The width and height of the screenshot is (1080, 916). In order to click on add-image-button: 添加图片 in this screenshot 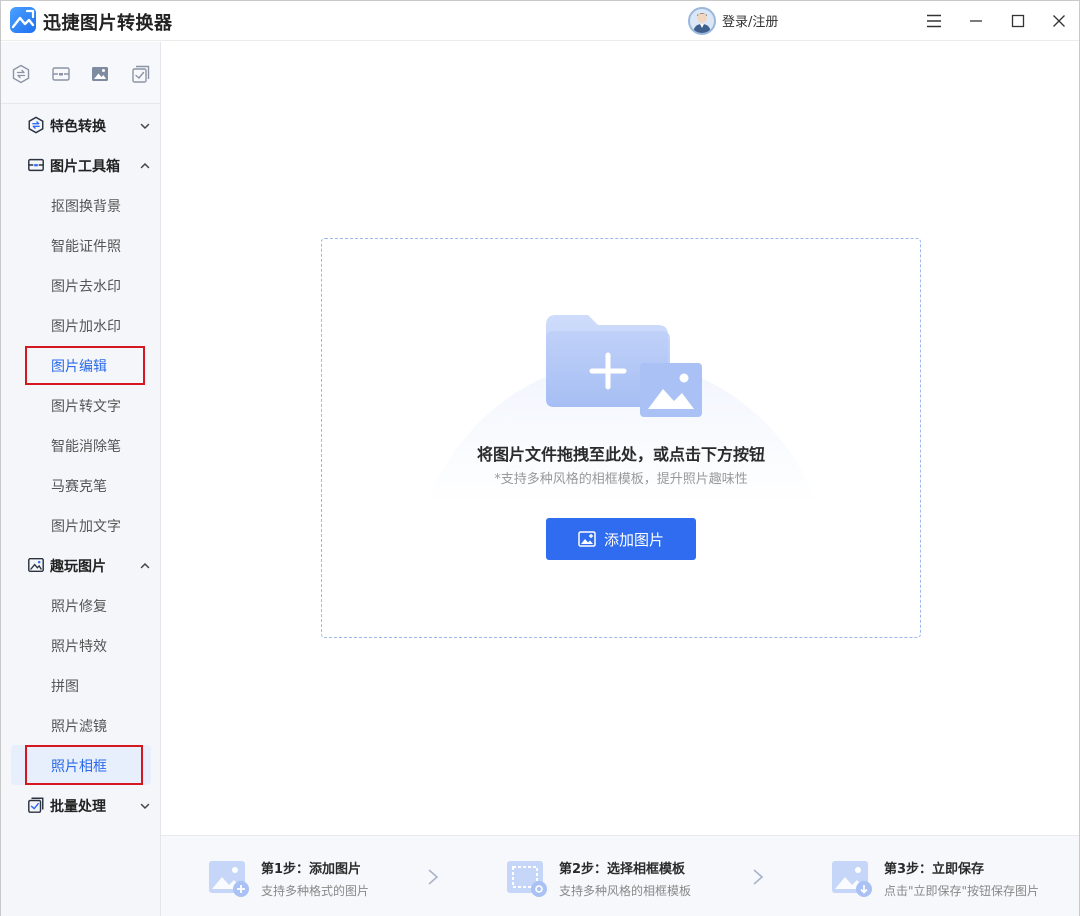, I will do `click(621, 539)`.